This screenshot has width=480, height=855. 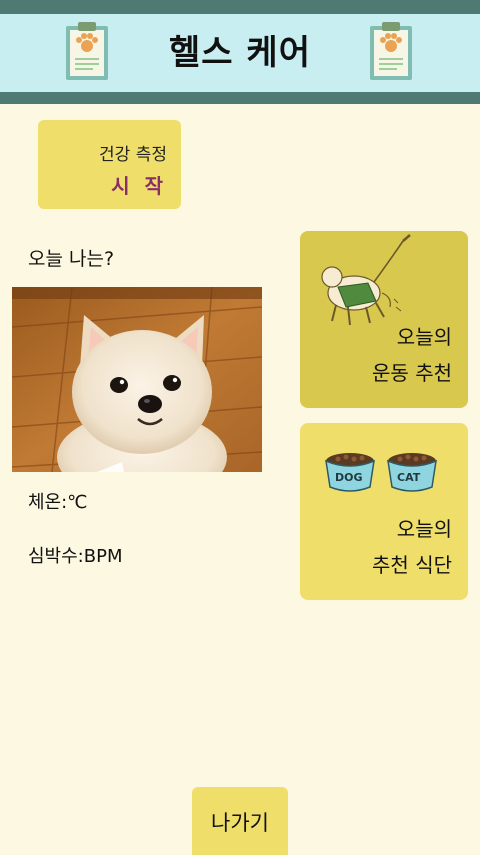 What do you see at coordinates (412, 373) in the screenshot?
I see `exercise-card-line2: 운동 추천` at bounding box center [412, 373].